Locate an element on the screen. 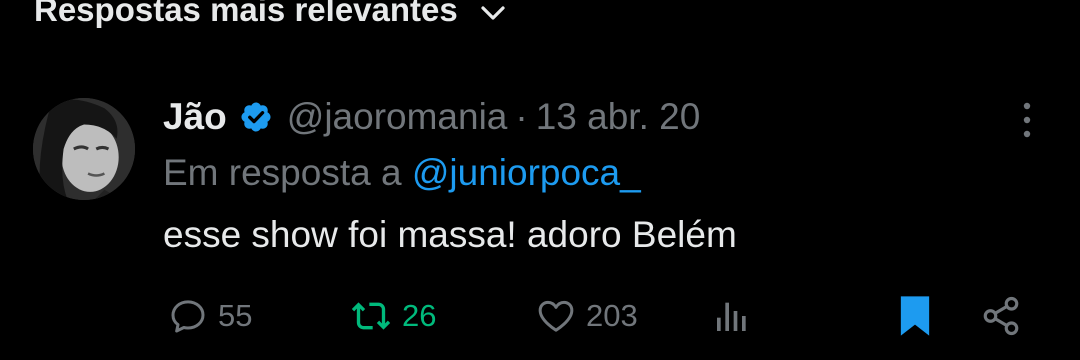 This screenshot has height=360, width=1080. analytics-icon is located at coordinates (731, 316).